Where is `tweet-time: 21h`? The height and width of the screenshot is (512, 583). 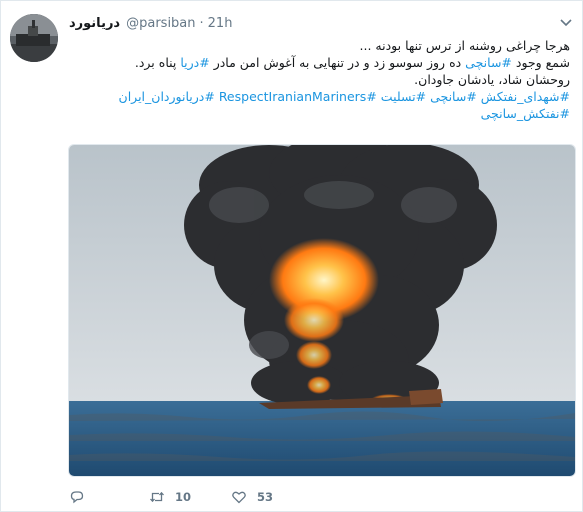
tweet-time: 21h is located at coordinates (220, 23).